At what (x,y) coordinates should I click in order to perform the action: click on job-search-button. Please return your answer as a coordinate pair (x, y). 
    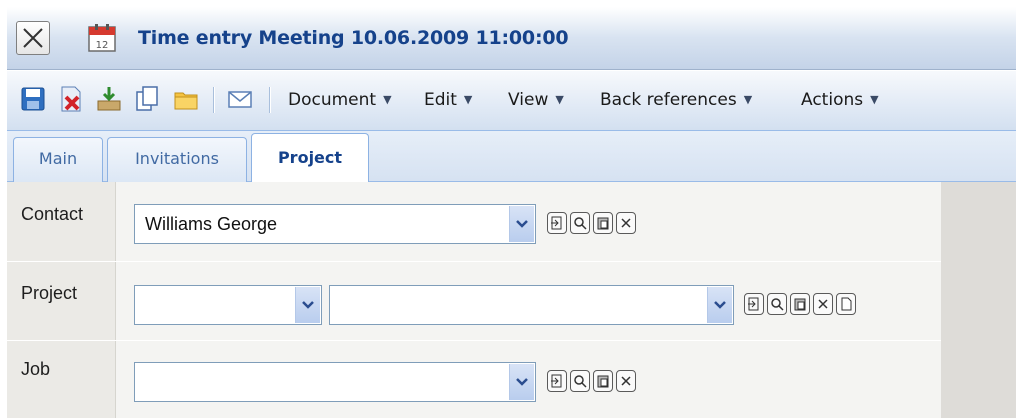
    Looking at the image, I should click on (580, 381).